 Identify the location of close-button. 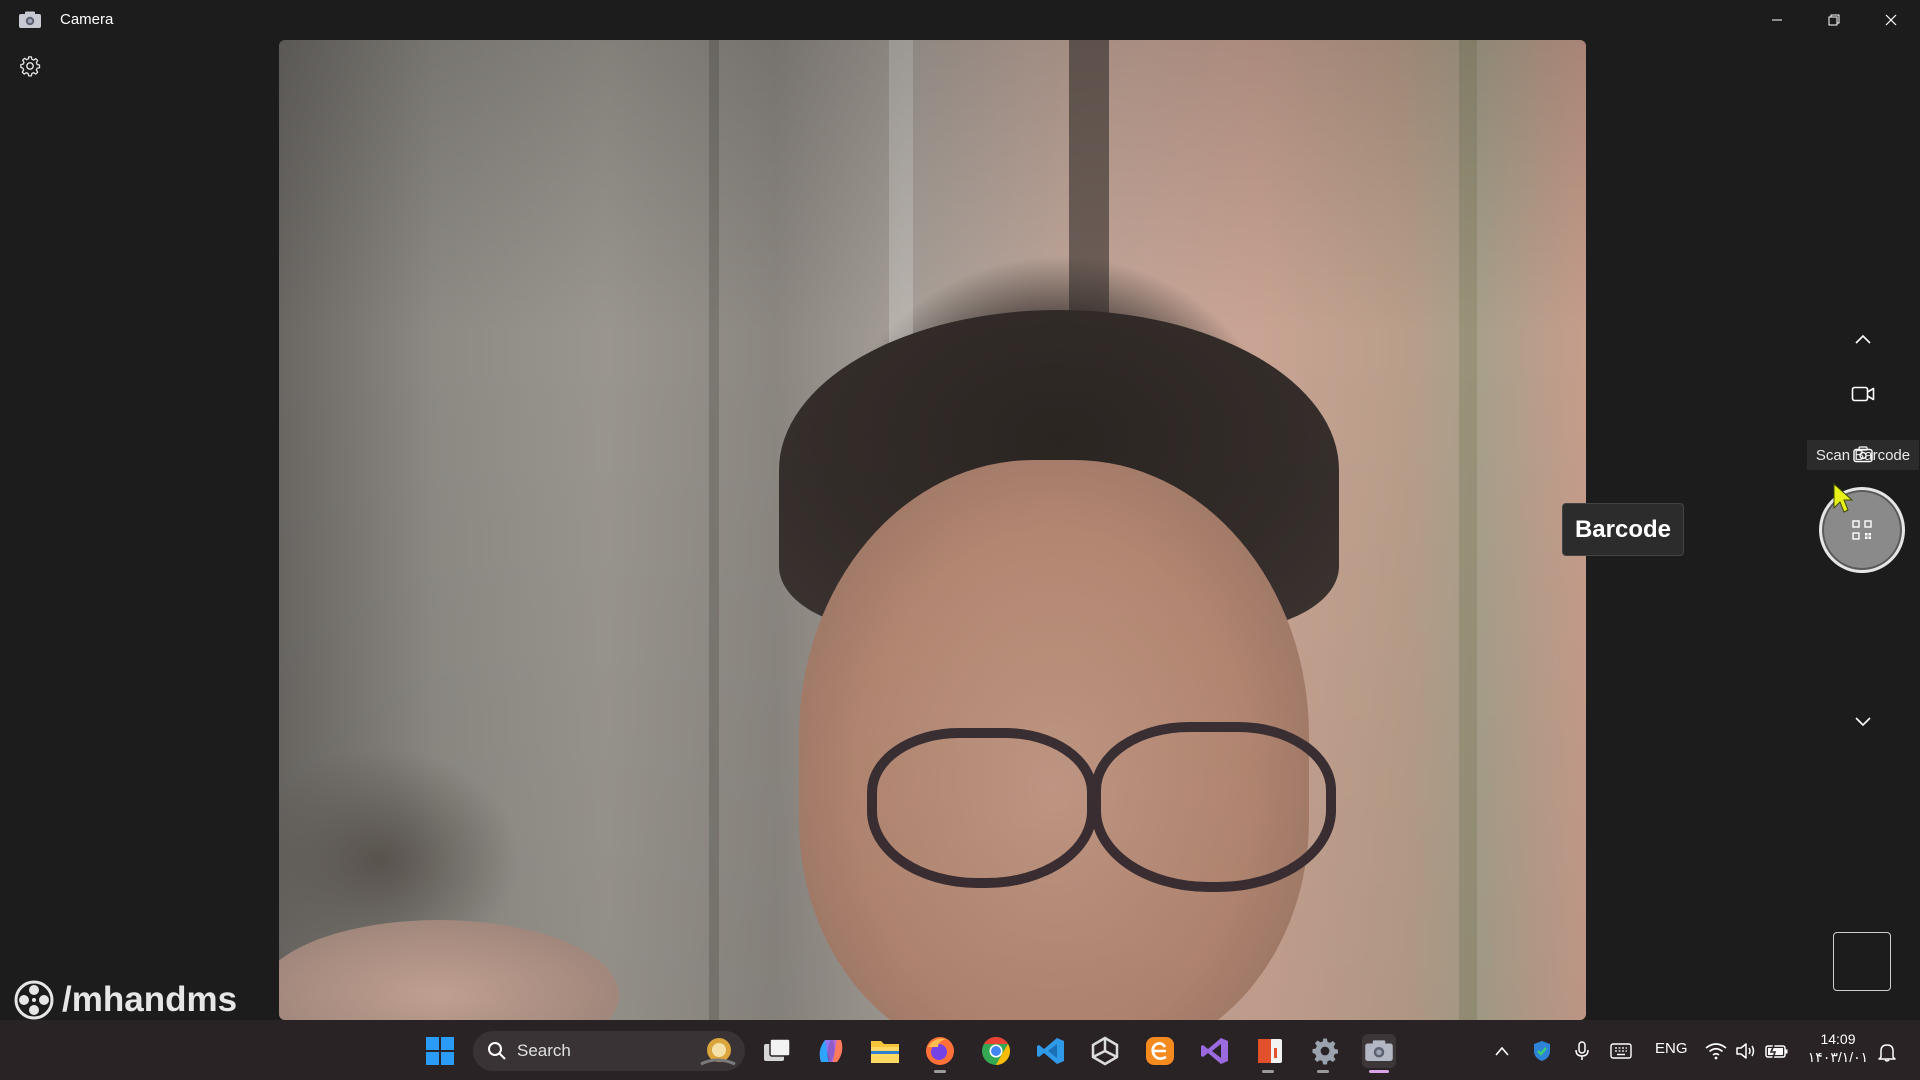
(1891, 20).